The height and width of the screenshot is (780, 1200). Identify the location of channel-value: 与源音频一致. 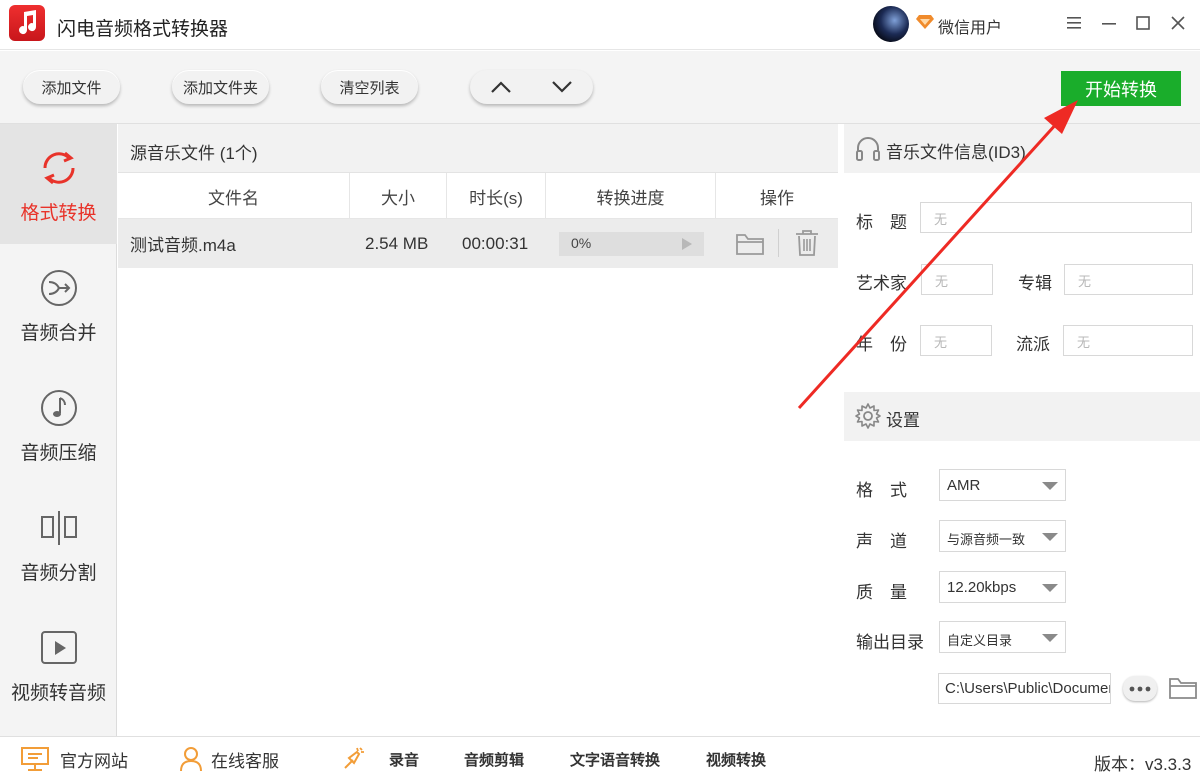
(986, 539).